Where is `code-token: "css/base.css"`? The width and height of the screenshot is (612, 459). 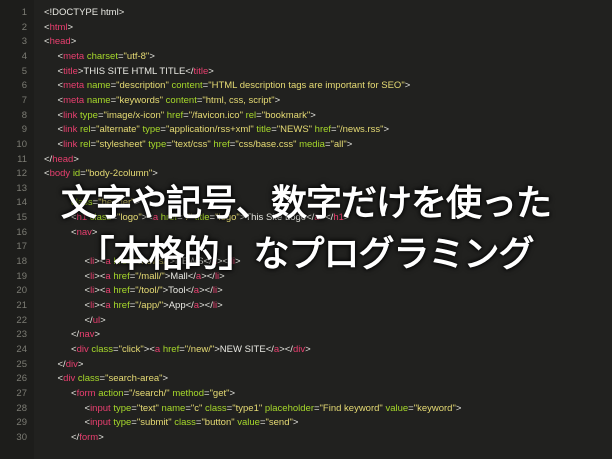
code-token: "css/base.css" is located at coordinates (266, 144).